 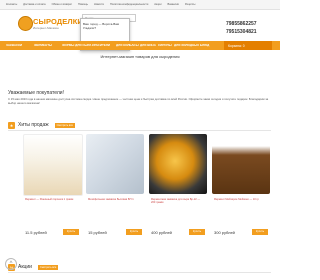 I want to click on product-price: 400 рублей, so click(x=161, y=232).